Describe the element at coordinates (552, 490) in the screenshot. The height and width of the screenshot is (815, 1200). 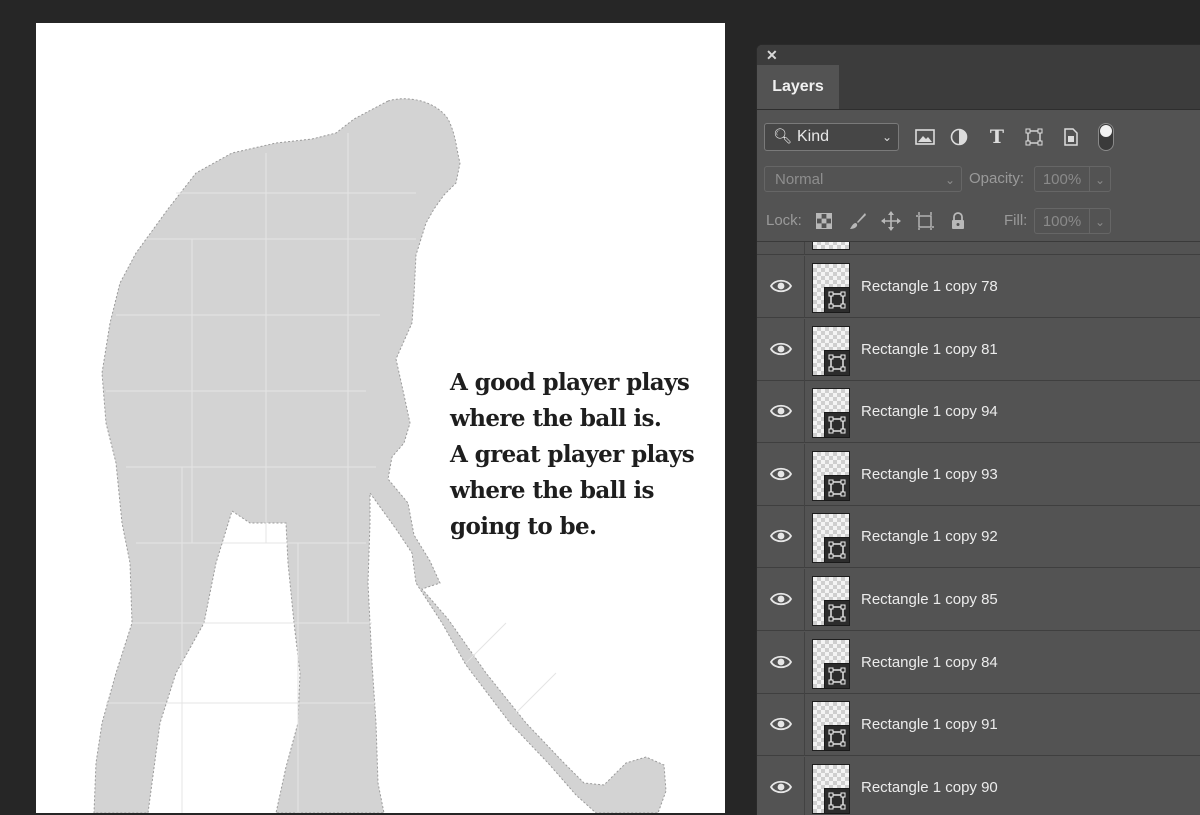
I see `quote-line: where the ball is` at that location.